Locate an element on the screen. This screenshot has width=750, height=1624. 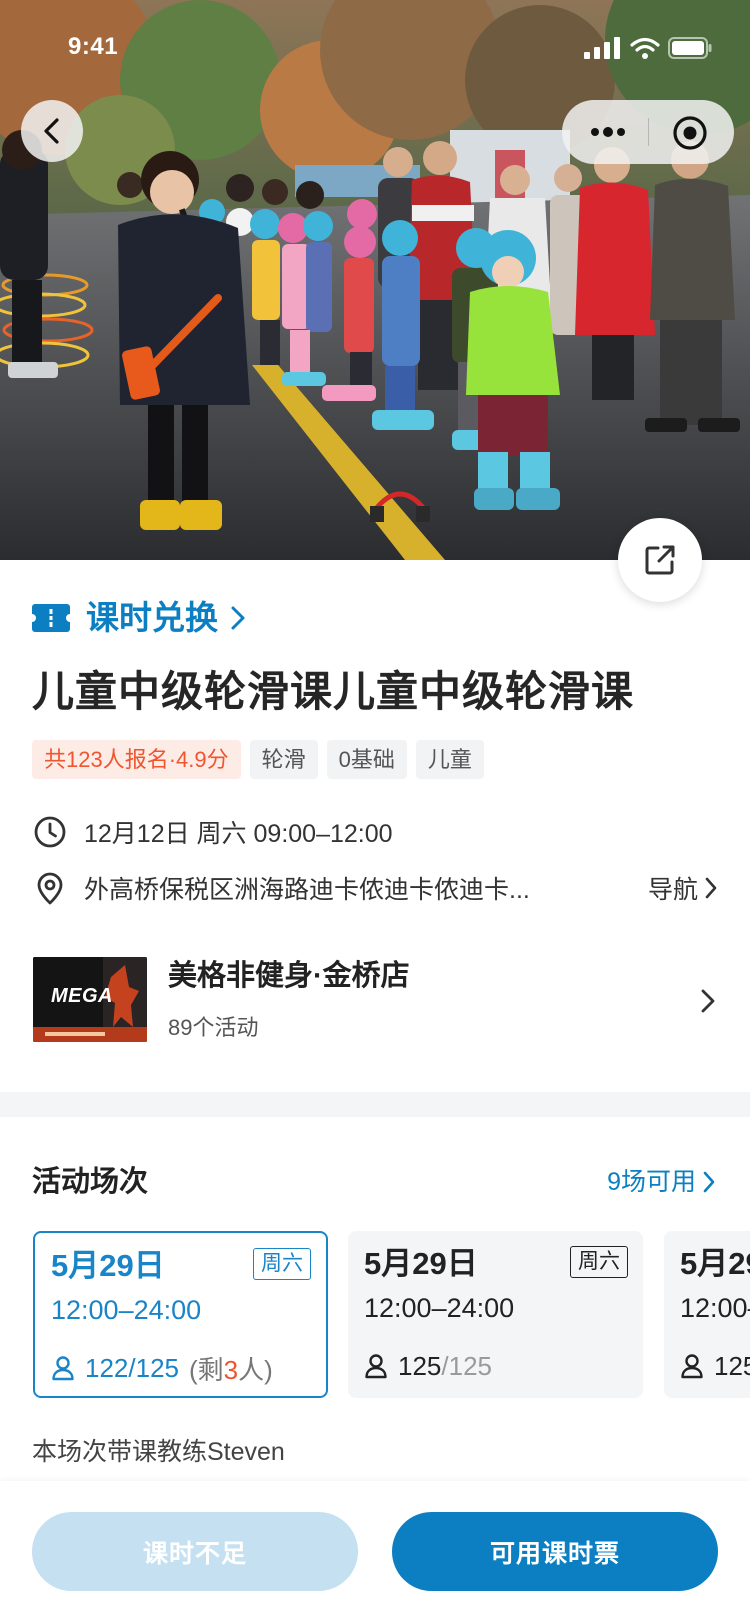
schedule-row: 12月12日 周六 09:00–12:00 is located at coordinates (375, 832).